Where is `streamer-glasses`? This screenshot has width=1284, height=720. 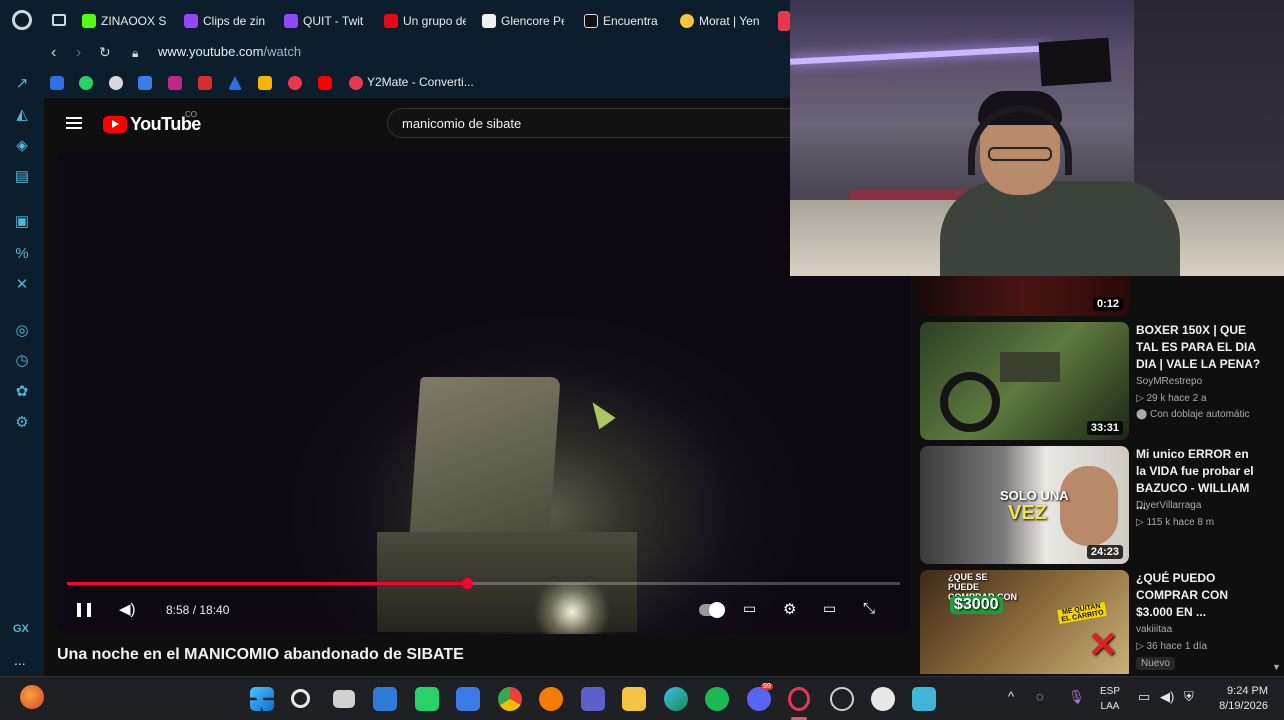 streamer-glasses is located at coordinates (1020, 154).